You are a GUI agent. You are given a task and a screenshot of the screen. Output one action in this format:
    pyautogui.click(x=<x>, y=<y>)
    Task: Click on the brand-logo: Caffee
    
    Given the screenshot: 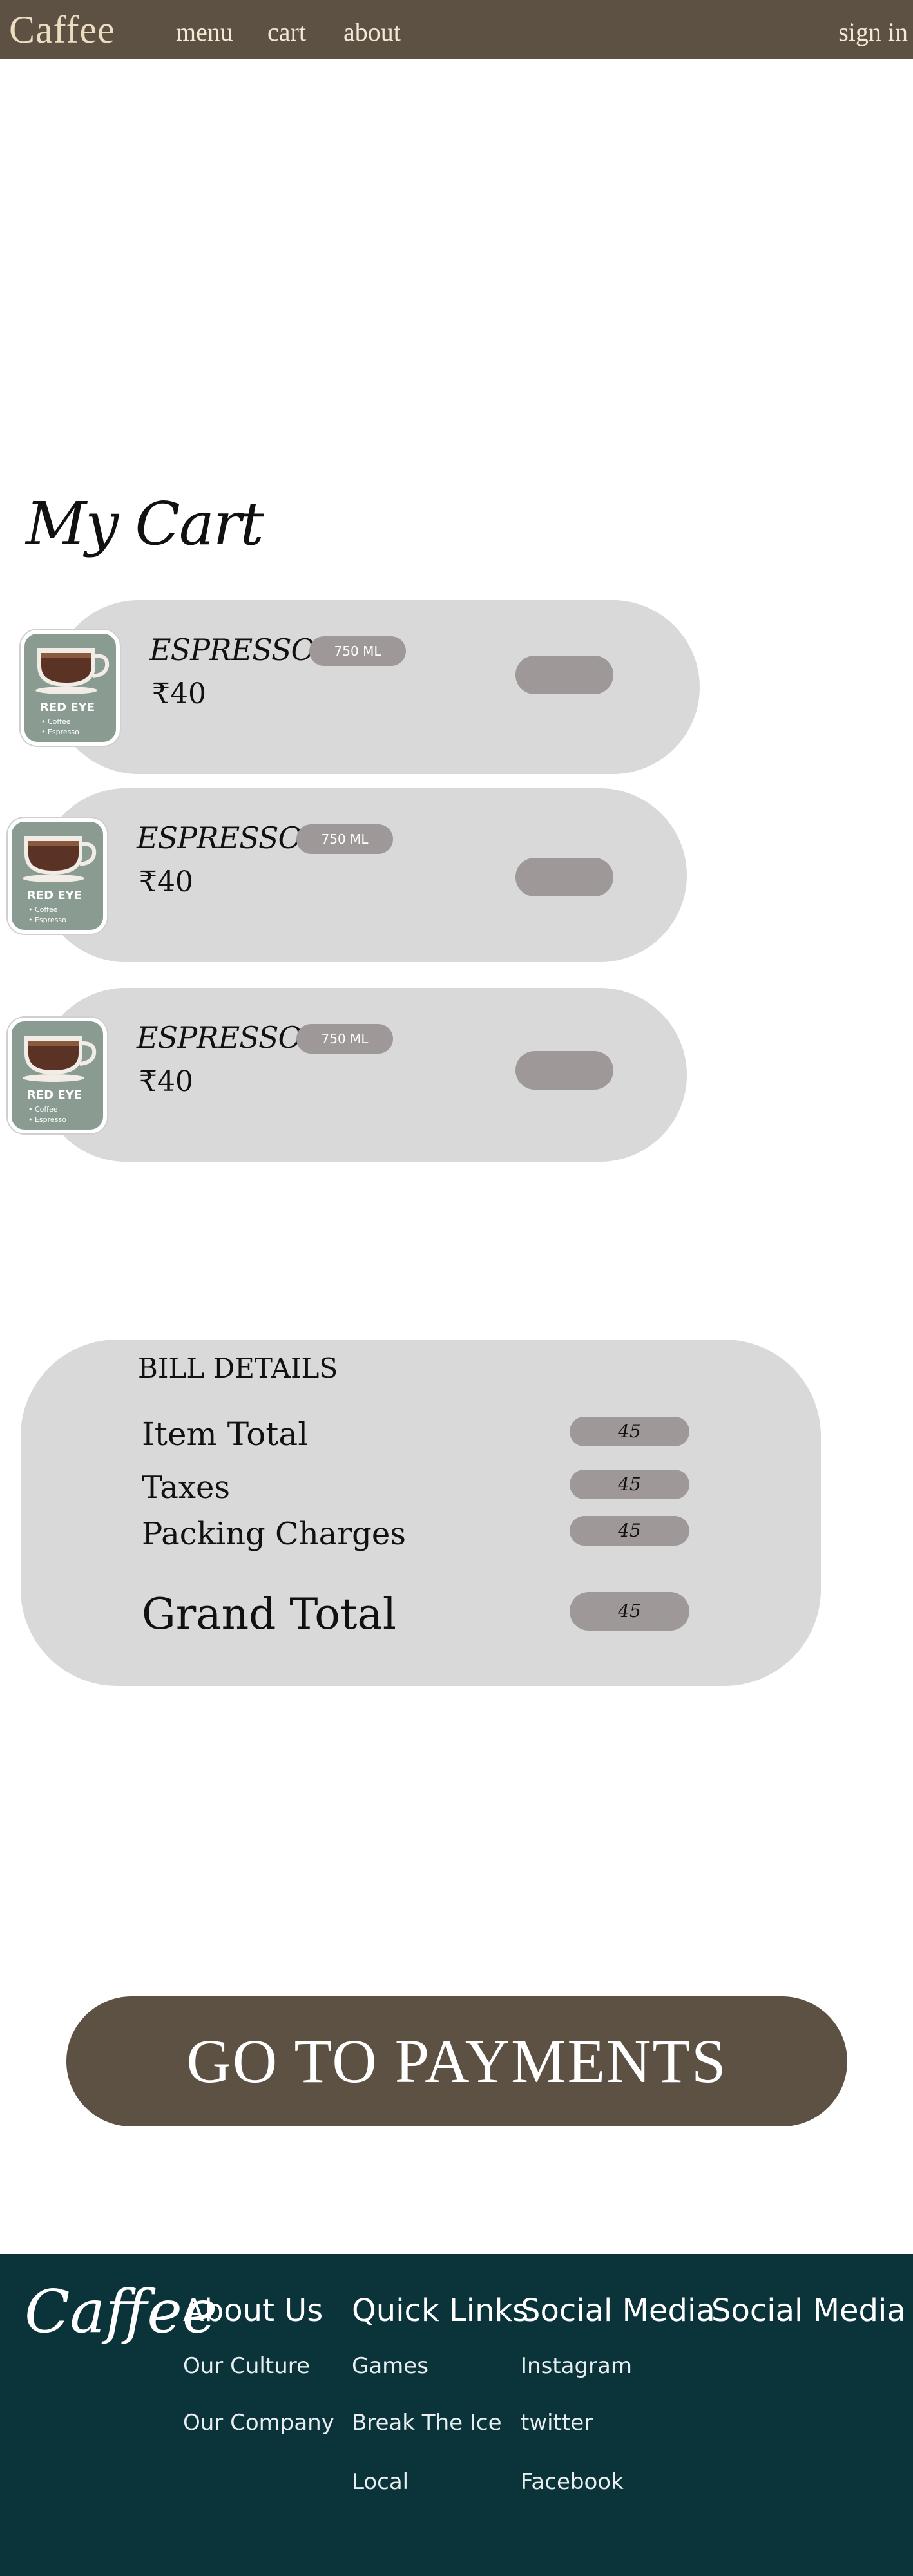 What is the action you would take?
    pyautogui.click(x=62, y=30)
    